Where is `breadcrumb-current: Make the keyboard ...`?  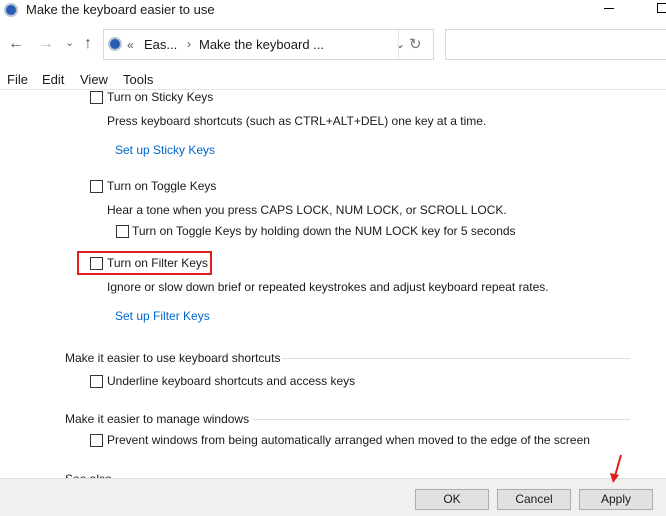
breadcrumb-current: Make the keyboard ... is located at coordinates (261, 44).